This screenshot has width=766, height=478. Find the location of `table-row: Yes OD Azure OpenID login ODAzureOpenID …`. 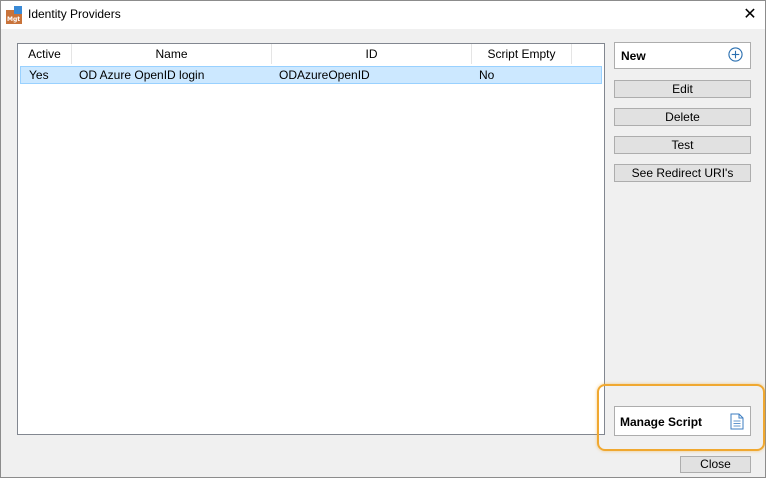

table-row: Yes OD Azure OpenID login ODAzureOpenID … is located at coordinates (311, 75).